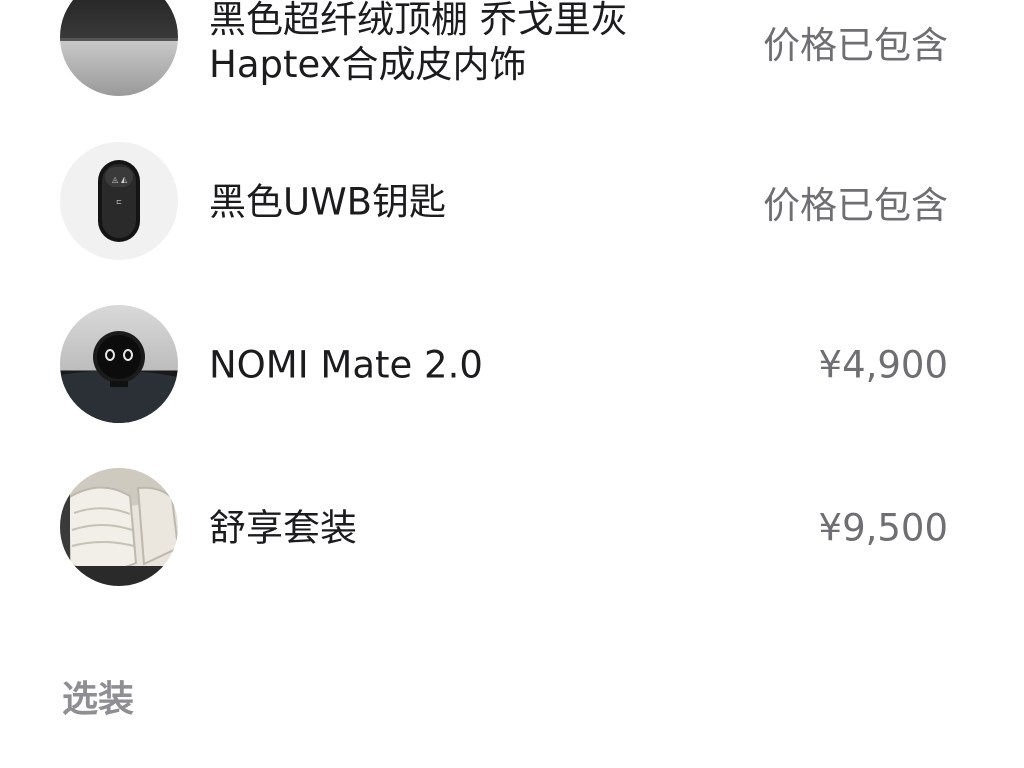 The width and height of the screenshot is (1024, 768). What do you see at coordinates (883, 528) in the screenshot?
I see `item-price: ¥9,500` at bounding box center [883, 528].